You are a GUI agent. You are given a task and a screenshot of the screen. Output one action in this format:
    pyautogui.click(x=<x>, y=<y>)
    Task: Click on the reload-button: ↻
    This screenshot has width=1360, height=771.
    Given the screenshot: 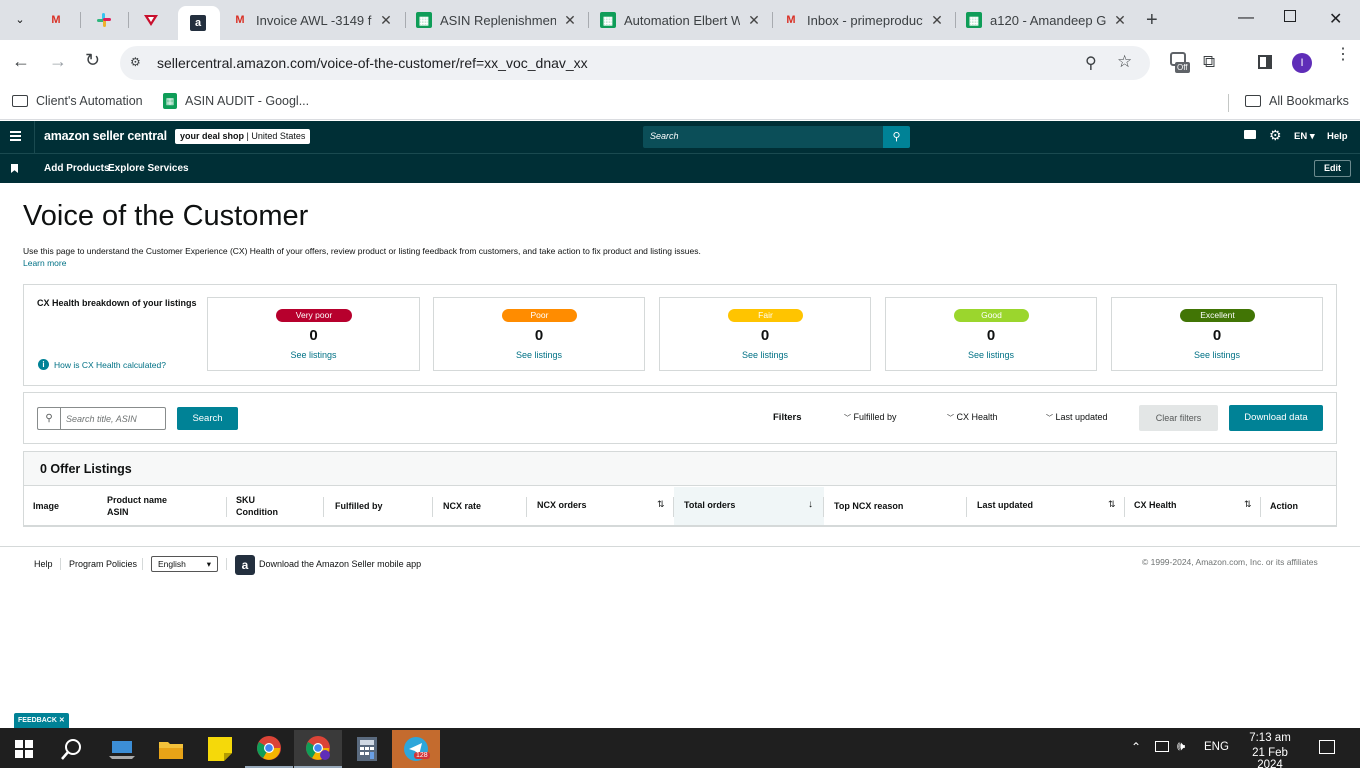 What is the action you would take?
    pyautogui.click(x=92, y=60)
    